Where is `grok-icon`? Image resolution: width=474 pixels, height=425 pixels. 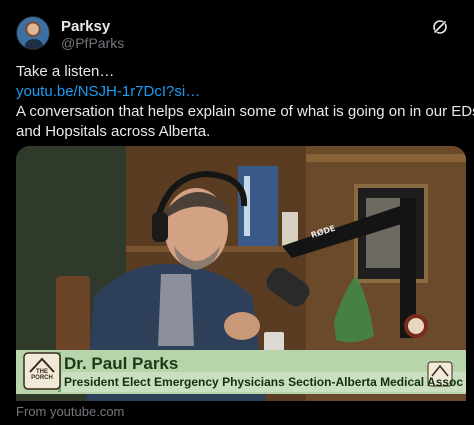
grok-icon is located at coordinates (440, 27).